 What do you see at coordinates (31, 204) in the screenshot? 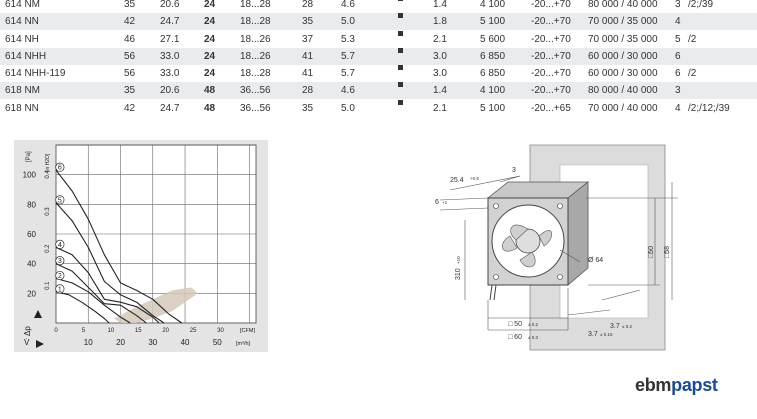
I see `y-tick-pa: 80` at bounding box center [31, 204].